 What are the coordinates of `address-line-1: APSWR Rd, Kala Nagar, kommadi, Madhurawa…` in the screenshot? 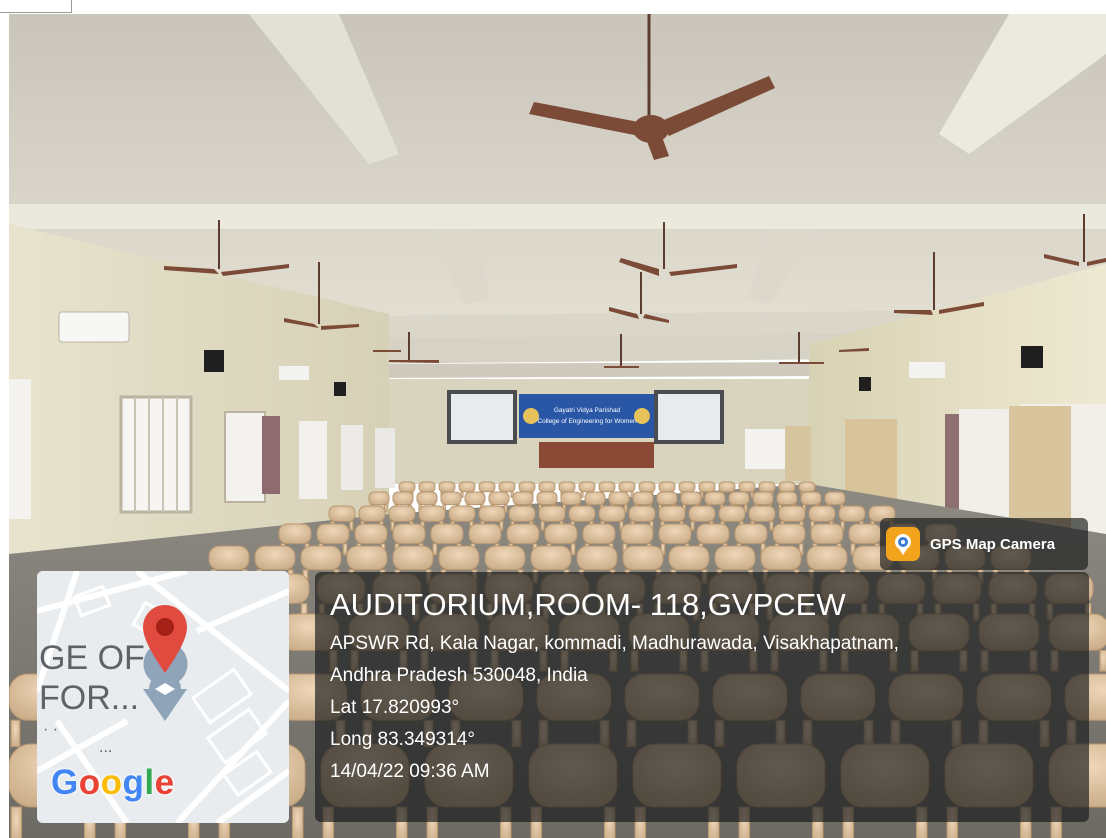 It's located at (614, 643).